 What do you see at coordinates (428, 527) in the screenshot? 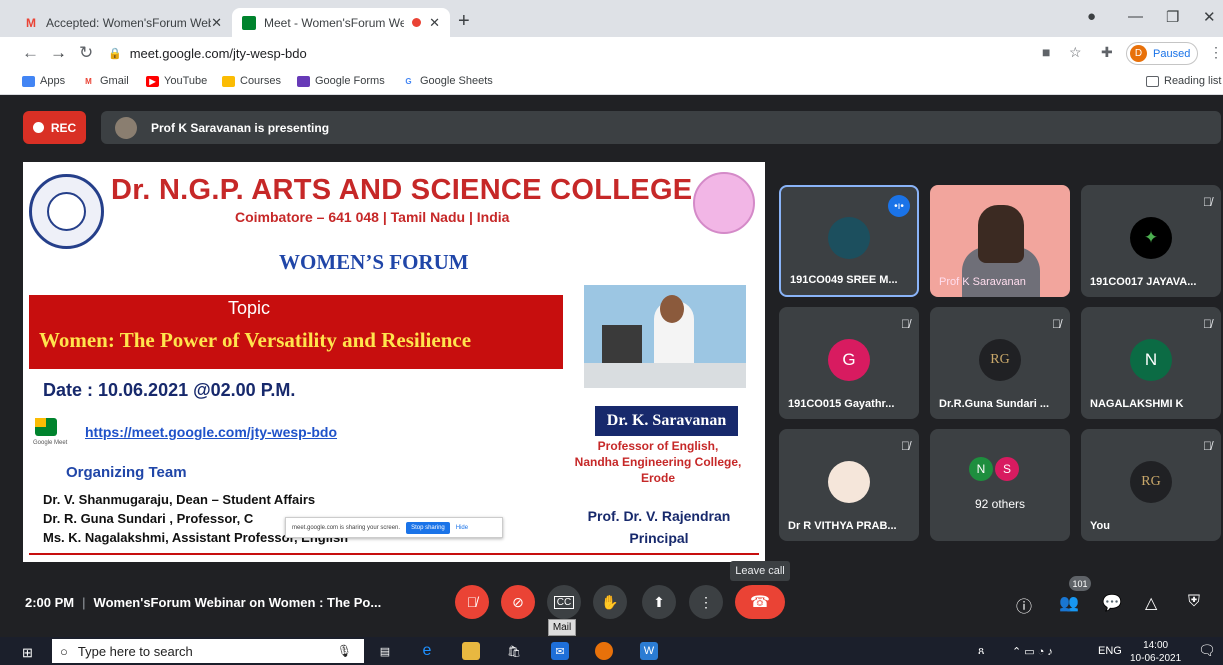
I see `stop-sharing-button: Stop sharing` at bounding box center [428, 527].